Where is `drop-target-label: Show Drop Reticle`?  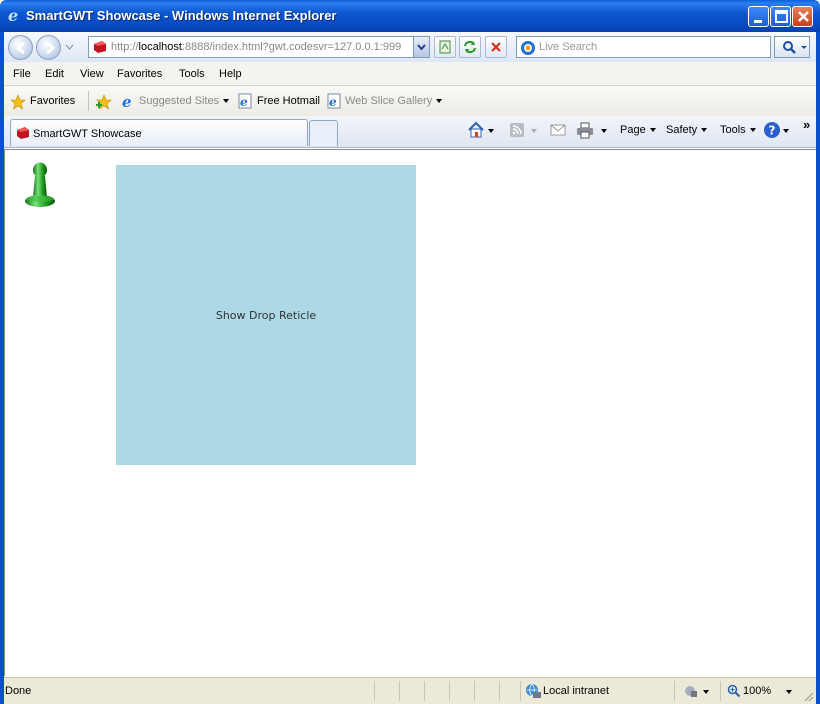
drop-target-label: Show Drop Reticle is located at coordinates (266, 315).